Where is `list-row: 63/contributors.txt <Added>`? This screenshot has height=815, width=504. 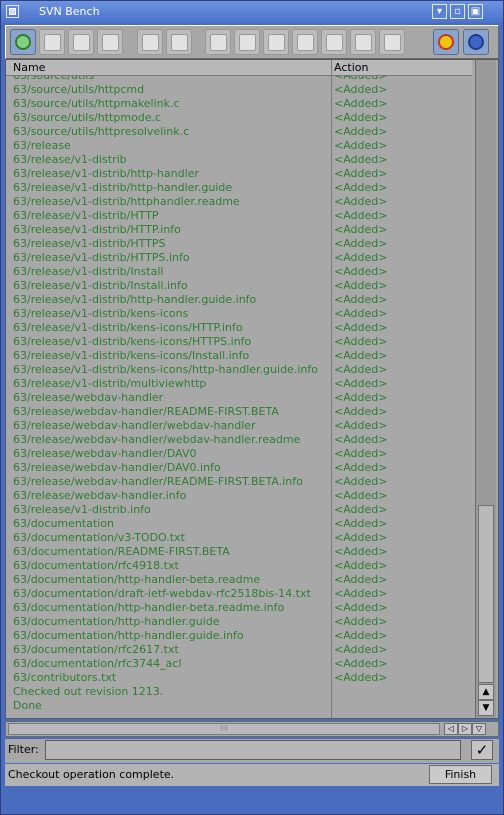
list-row: 63/contributors.txt <Added> is located at coordinates (239, 678).